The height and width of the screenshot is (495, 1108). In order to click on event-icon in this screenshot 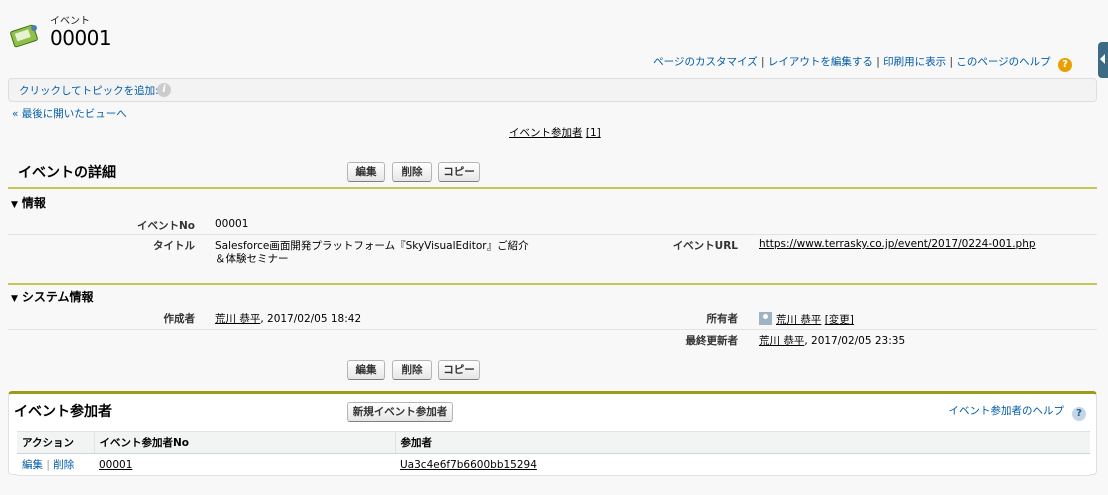, I will do `click(24, 36)`.